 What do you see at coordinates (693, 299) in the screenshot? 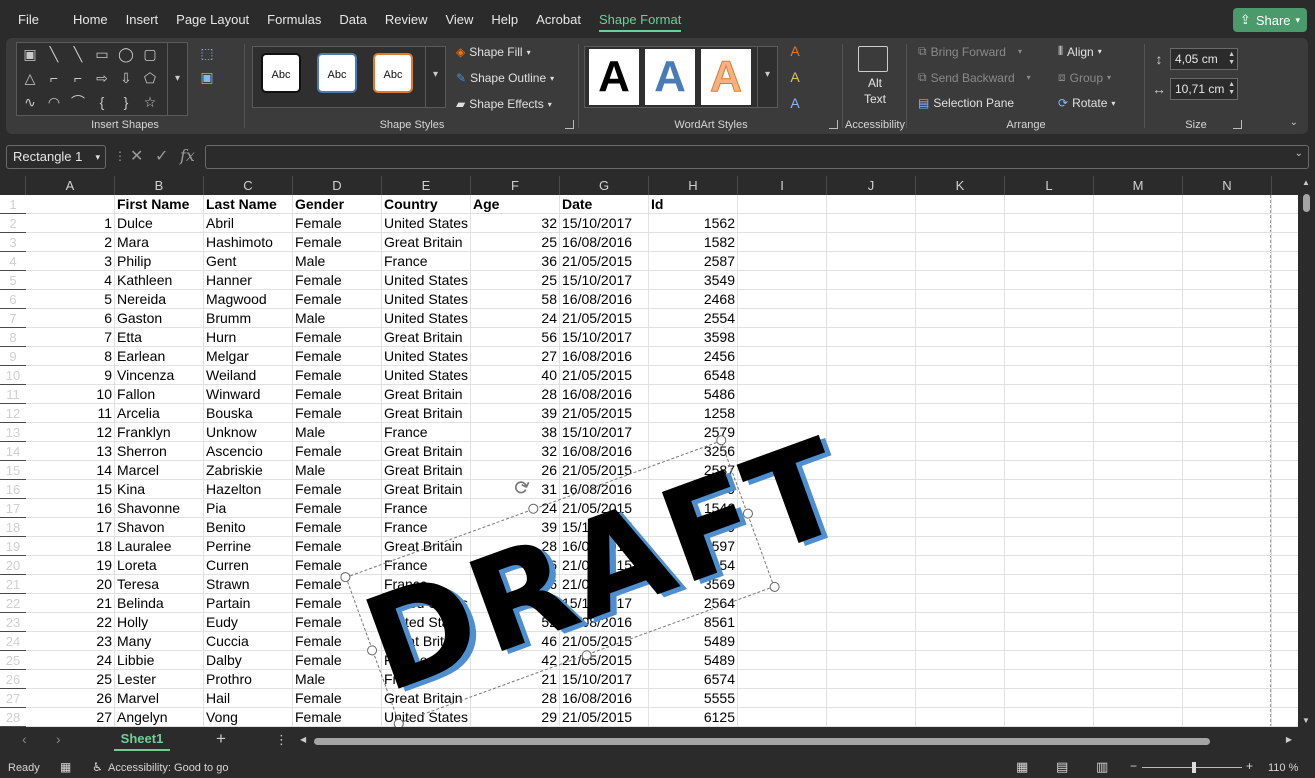
I see `table-cell: 2468` at bounding box center [693, 299].